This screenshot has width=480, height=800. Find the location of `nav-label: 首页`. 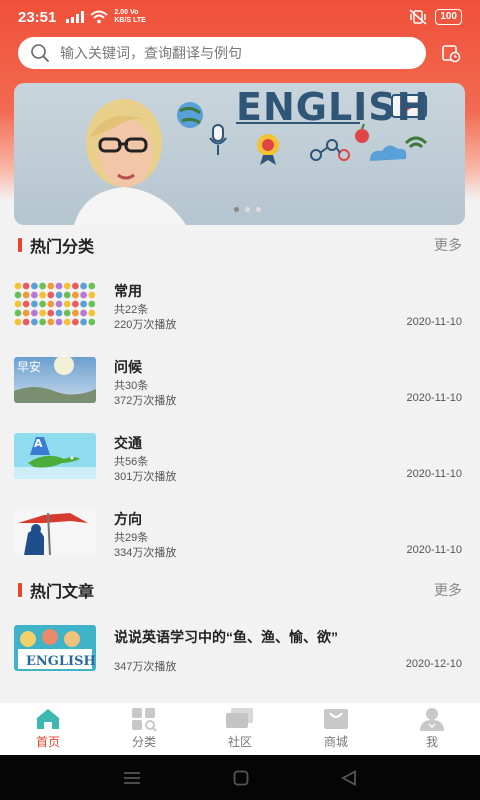

nav-label: 首页 is located at coordinates (47, 742).